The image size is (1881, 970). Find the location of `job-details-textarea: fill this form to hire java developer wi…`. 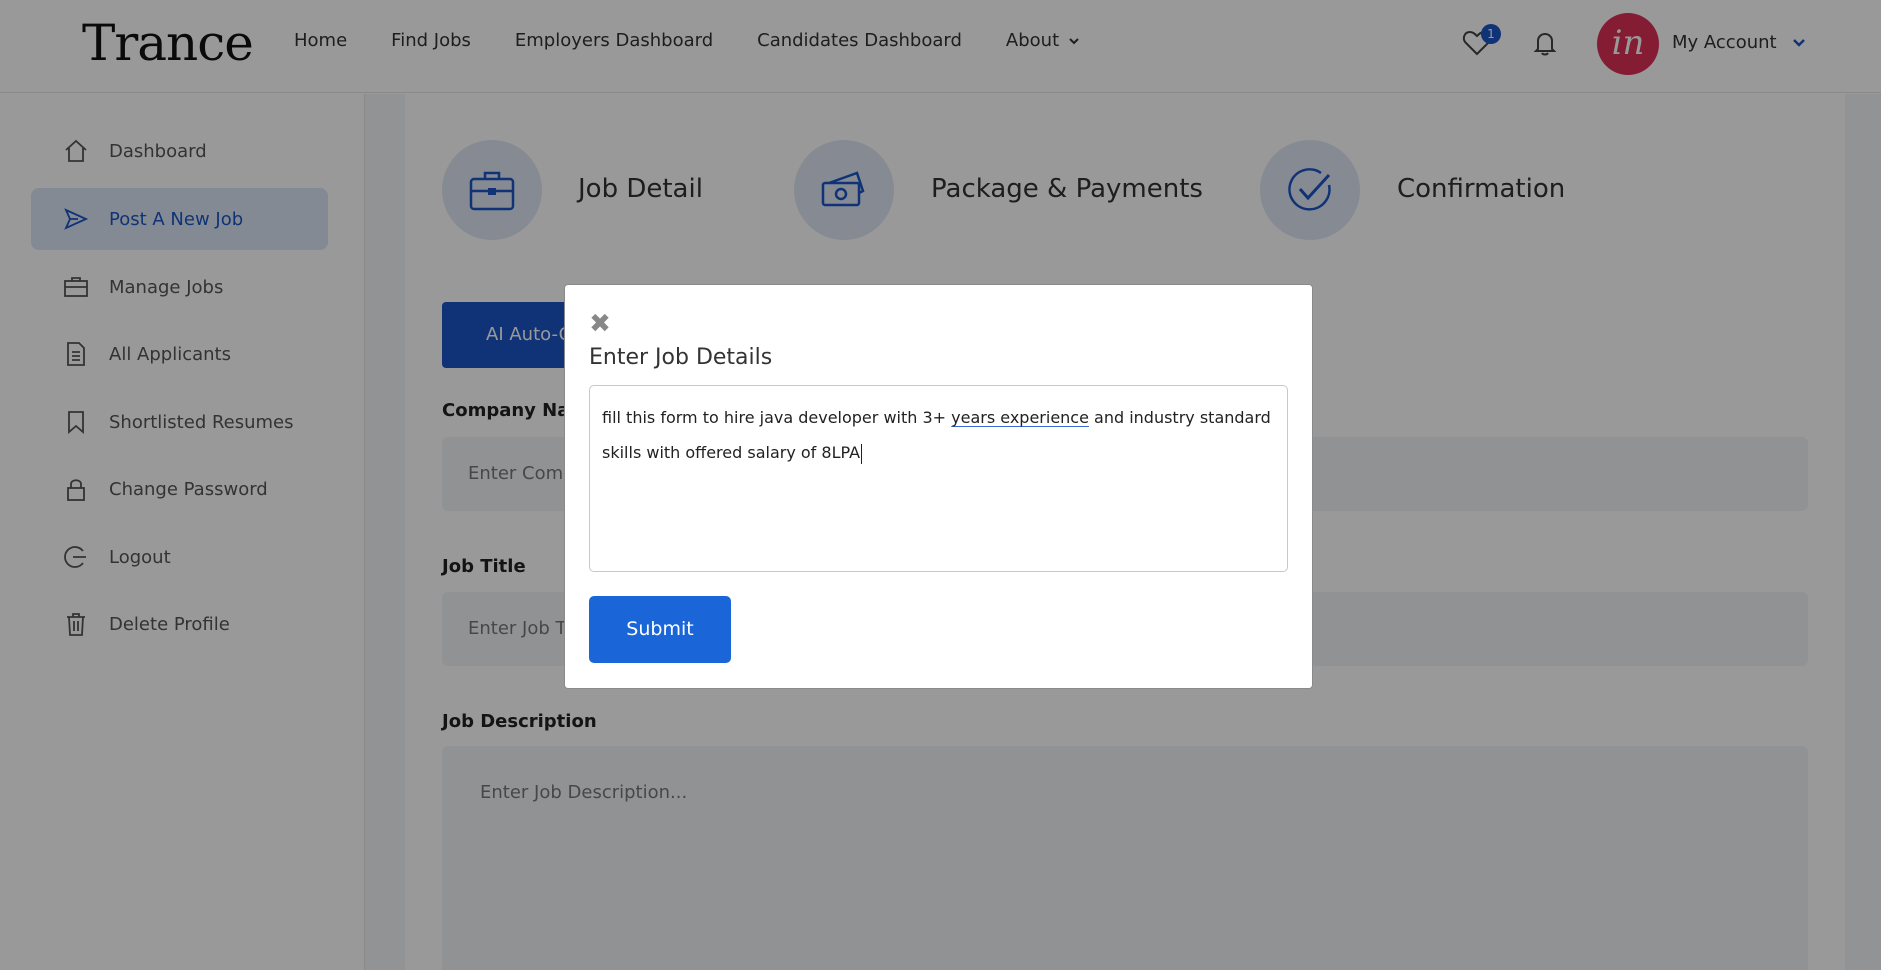

job-details-textarea: fill this form to hire java developer wi… is located at coordinates (938, 478).